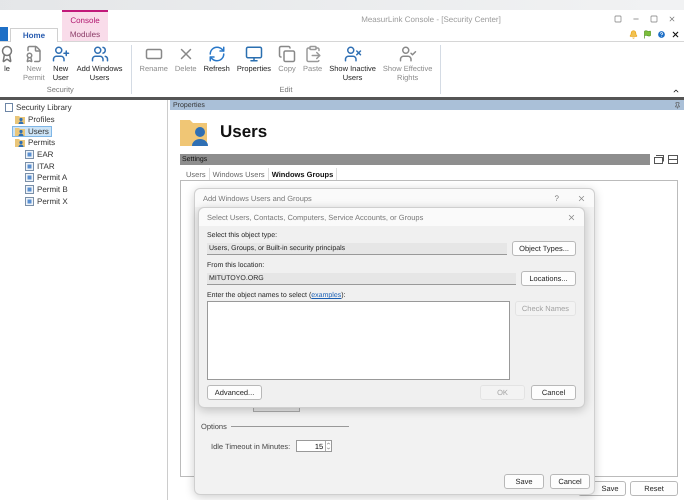  I want to click on split-icon, so click(673, 159).